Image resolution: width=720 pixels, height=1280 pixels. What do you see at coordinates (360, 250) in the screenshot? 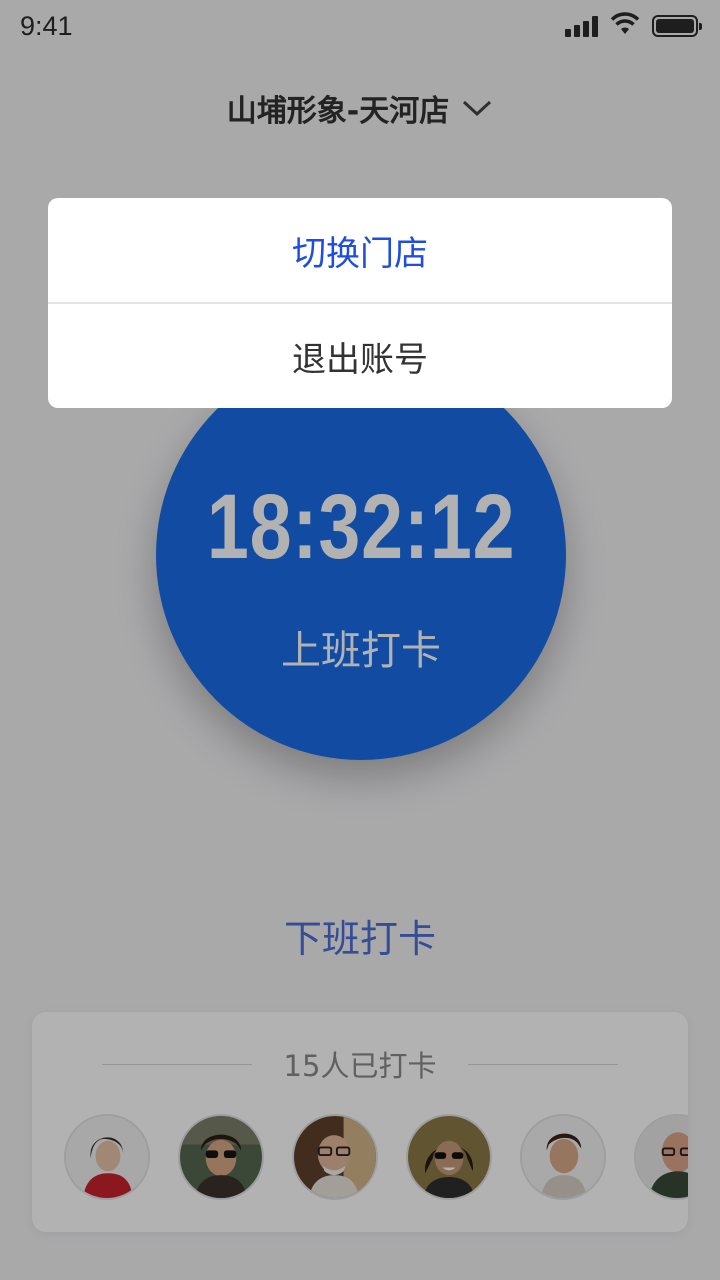
I see `switch-store-button: 切换门店` at bounding box center [360, 250].